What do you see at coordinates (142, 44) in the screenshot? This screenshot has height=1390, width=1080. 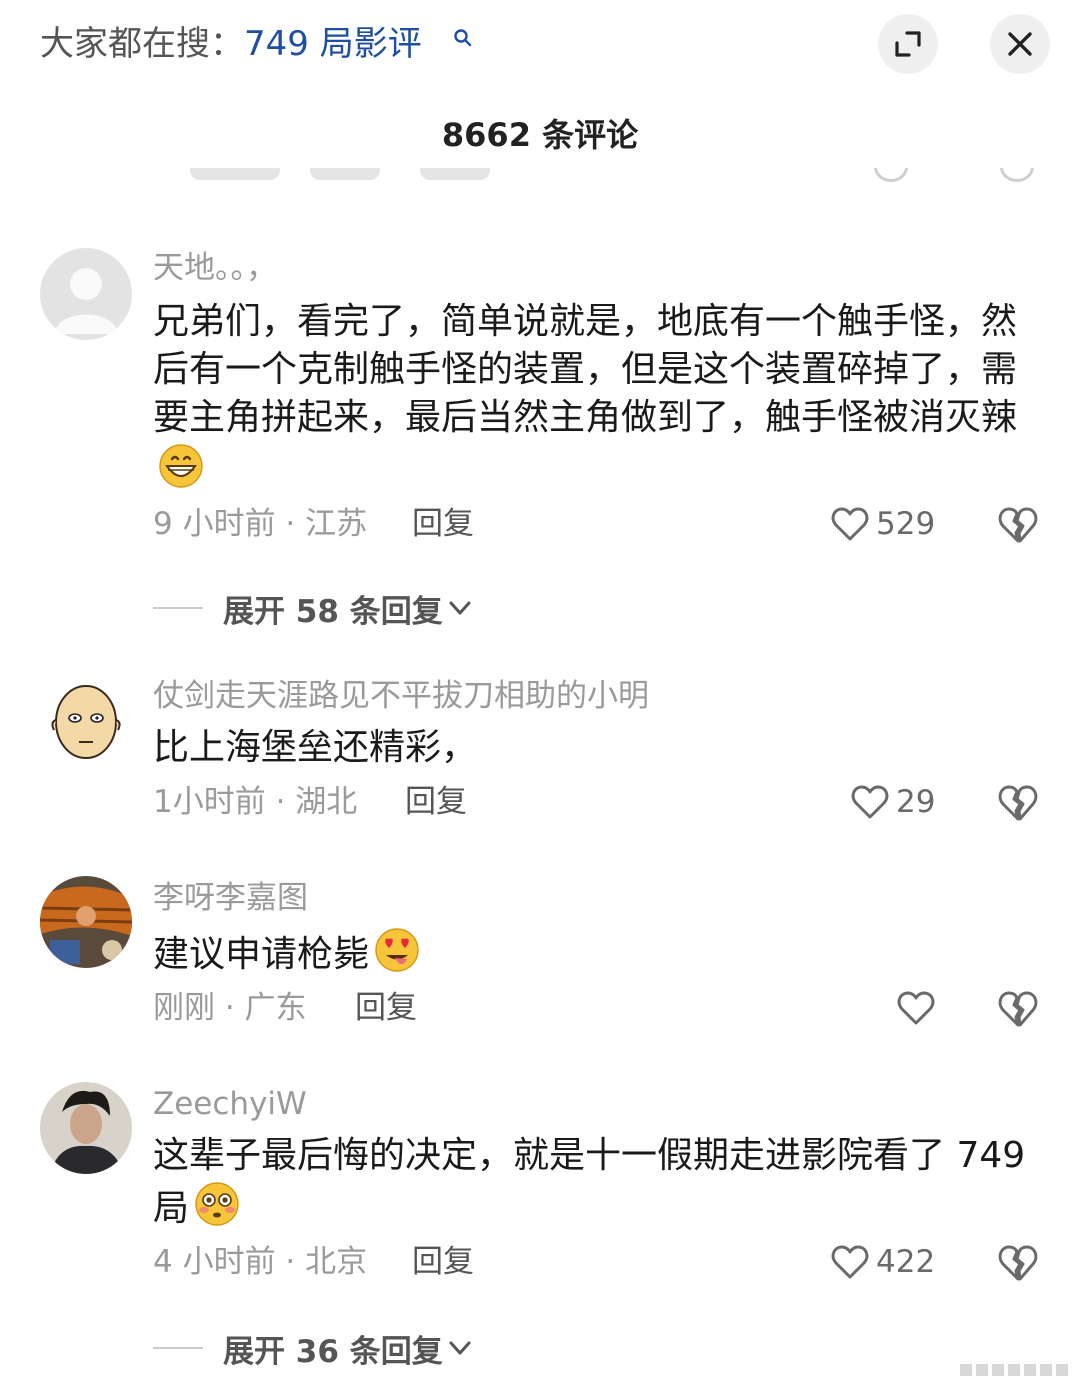 I see `search-suggestion-prefix: 大家都在搜：` at bounding box center [142, 44].